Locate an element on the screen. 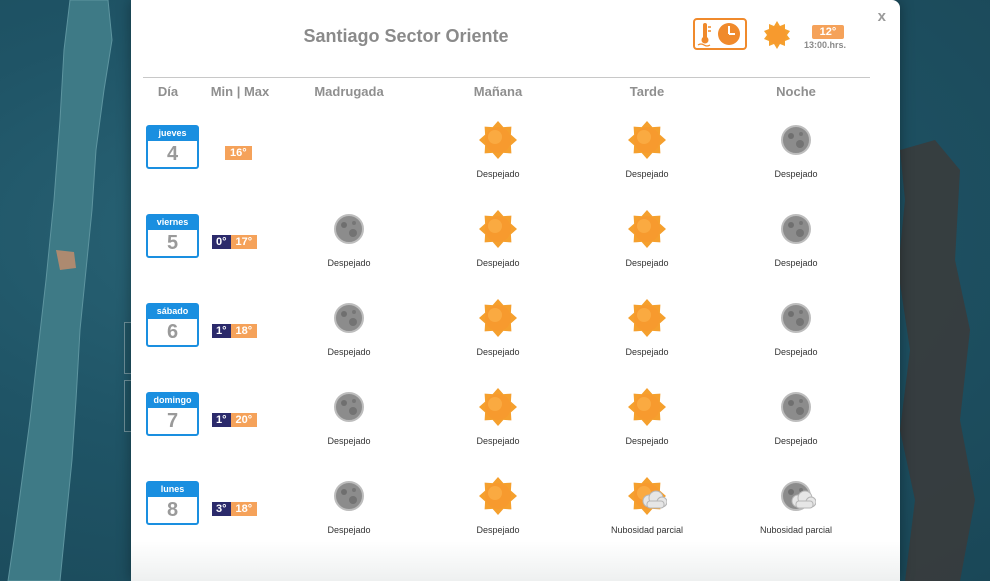 Image resolution: width=990 pixels, height=581 pixels. weekday-label: domingo is located at coordinates (172, 401).